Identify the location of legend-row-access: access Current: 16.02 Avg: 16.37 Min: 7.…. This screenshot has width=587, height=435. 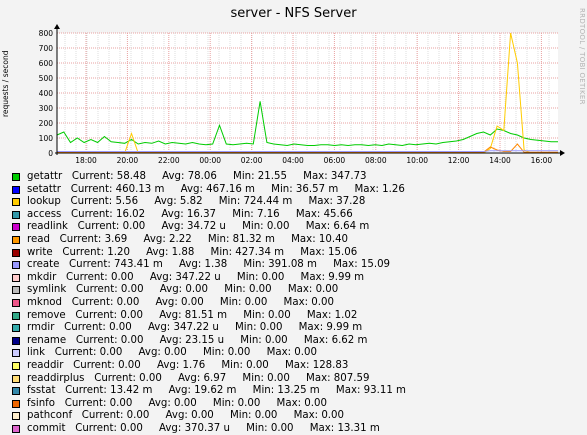
(297, 215).